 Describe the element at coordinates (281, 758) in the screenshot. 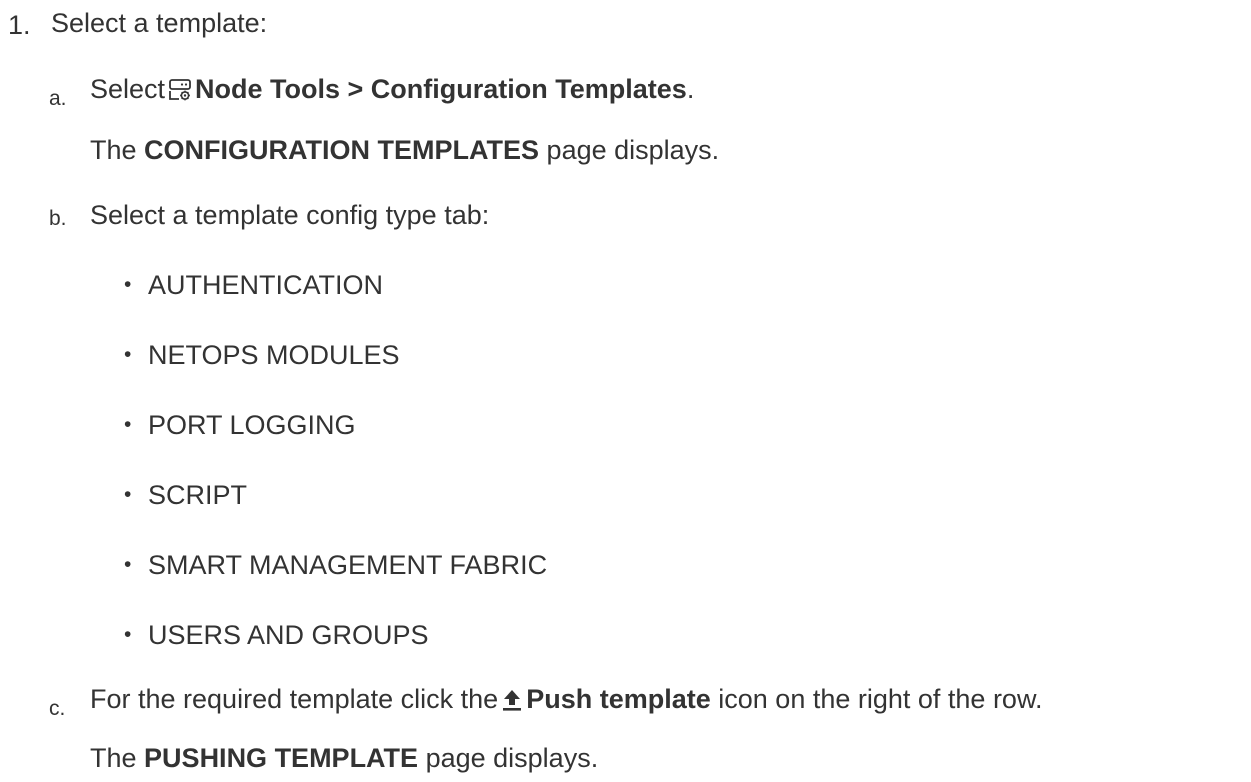

I see `step-c-result-strong: PUSHING TEMPLATE` at that location.